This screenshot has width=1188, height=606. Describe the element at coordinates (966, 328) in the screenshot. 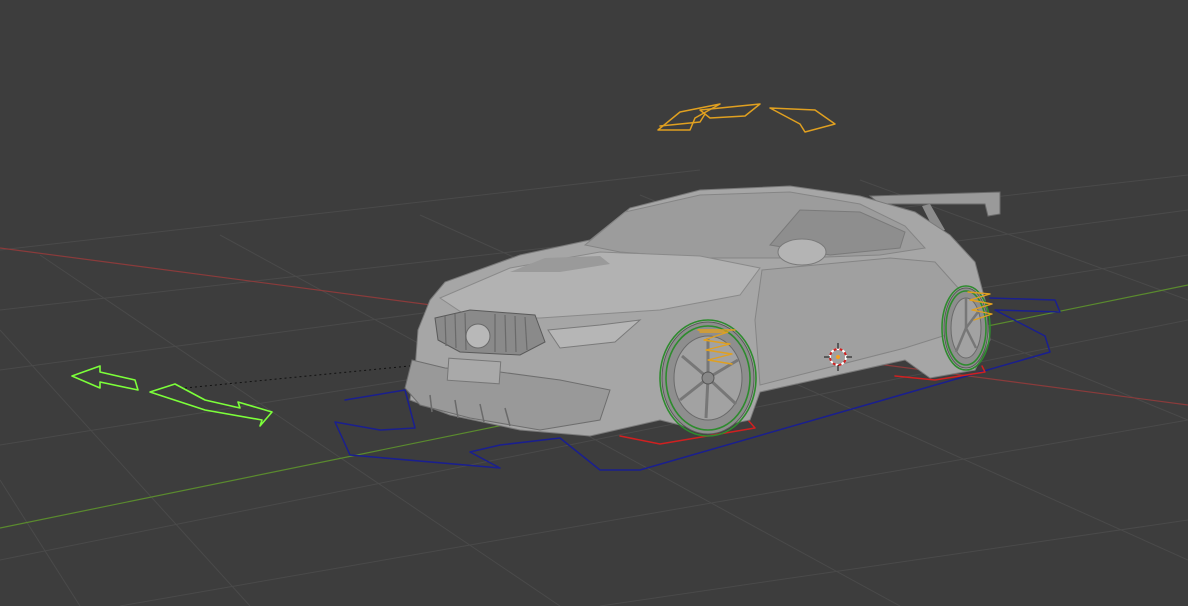

I see `rear-wheel` at that location.